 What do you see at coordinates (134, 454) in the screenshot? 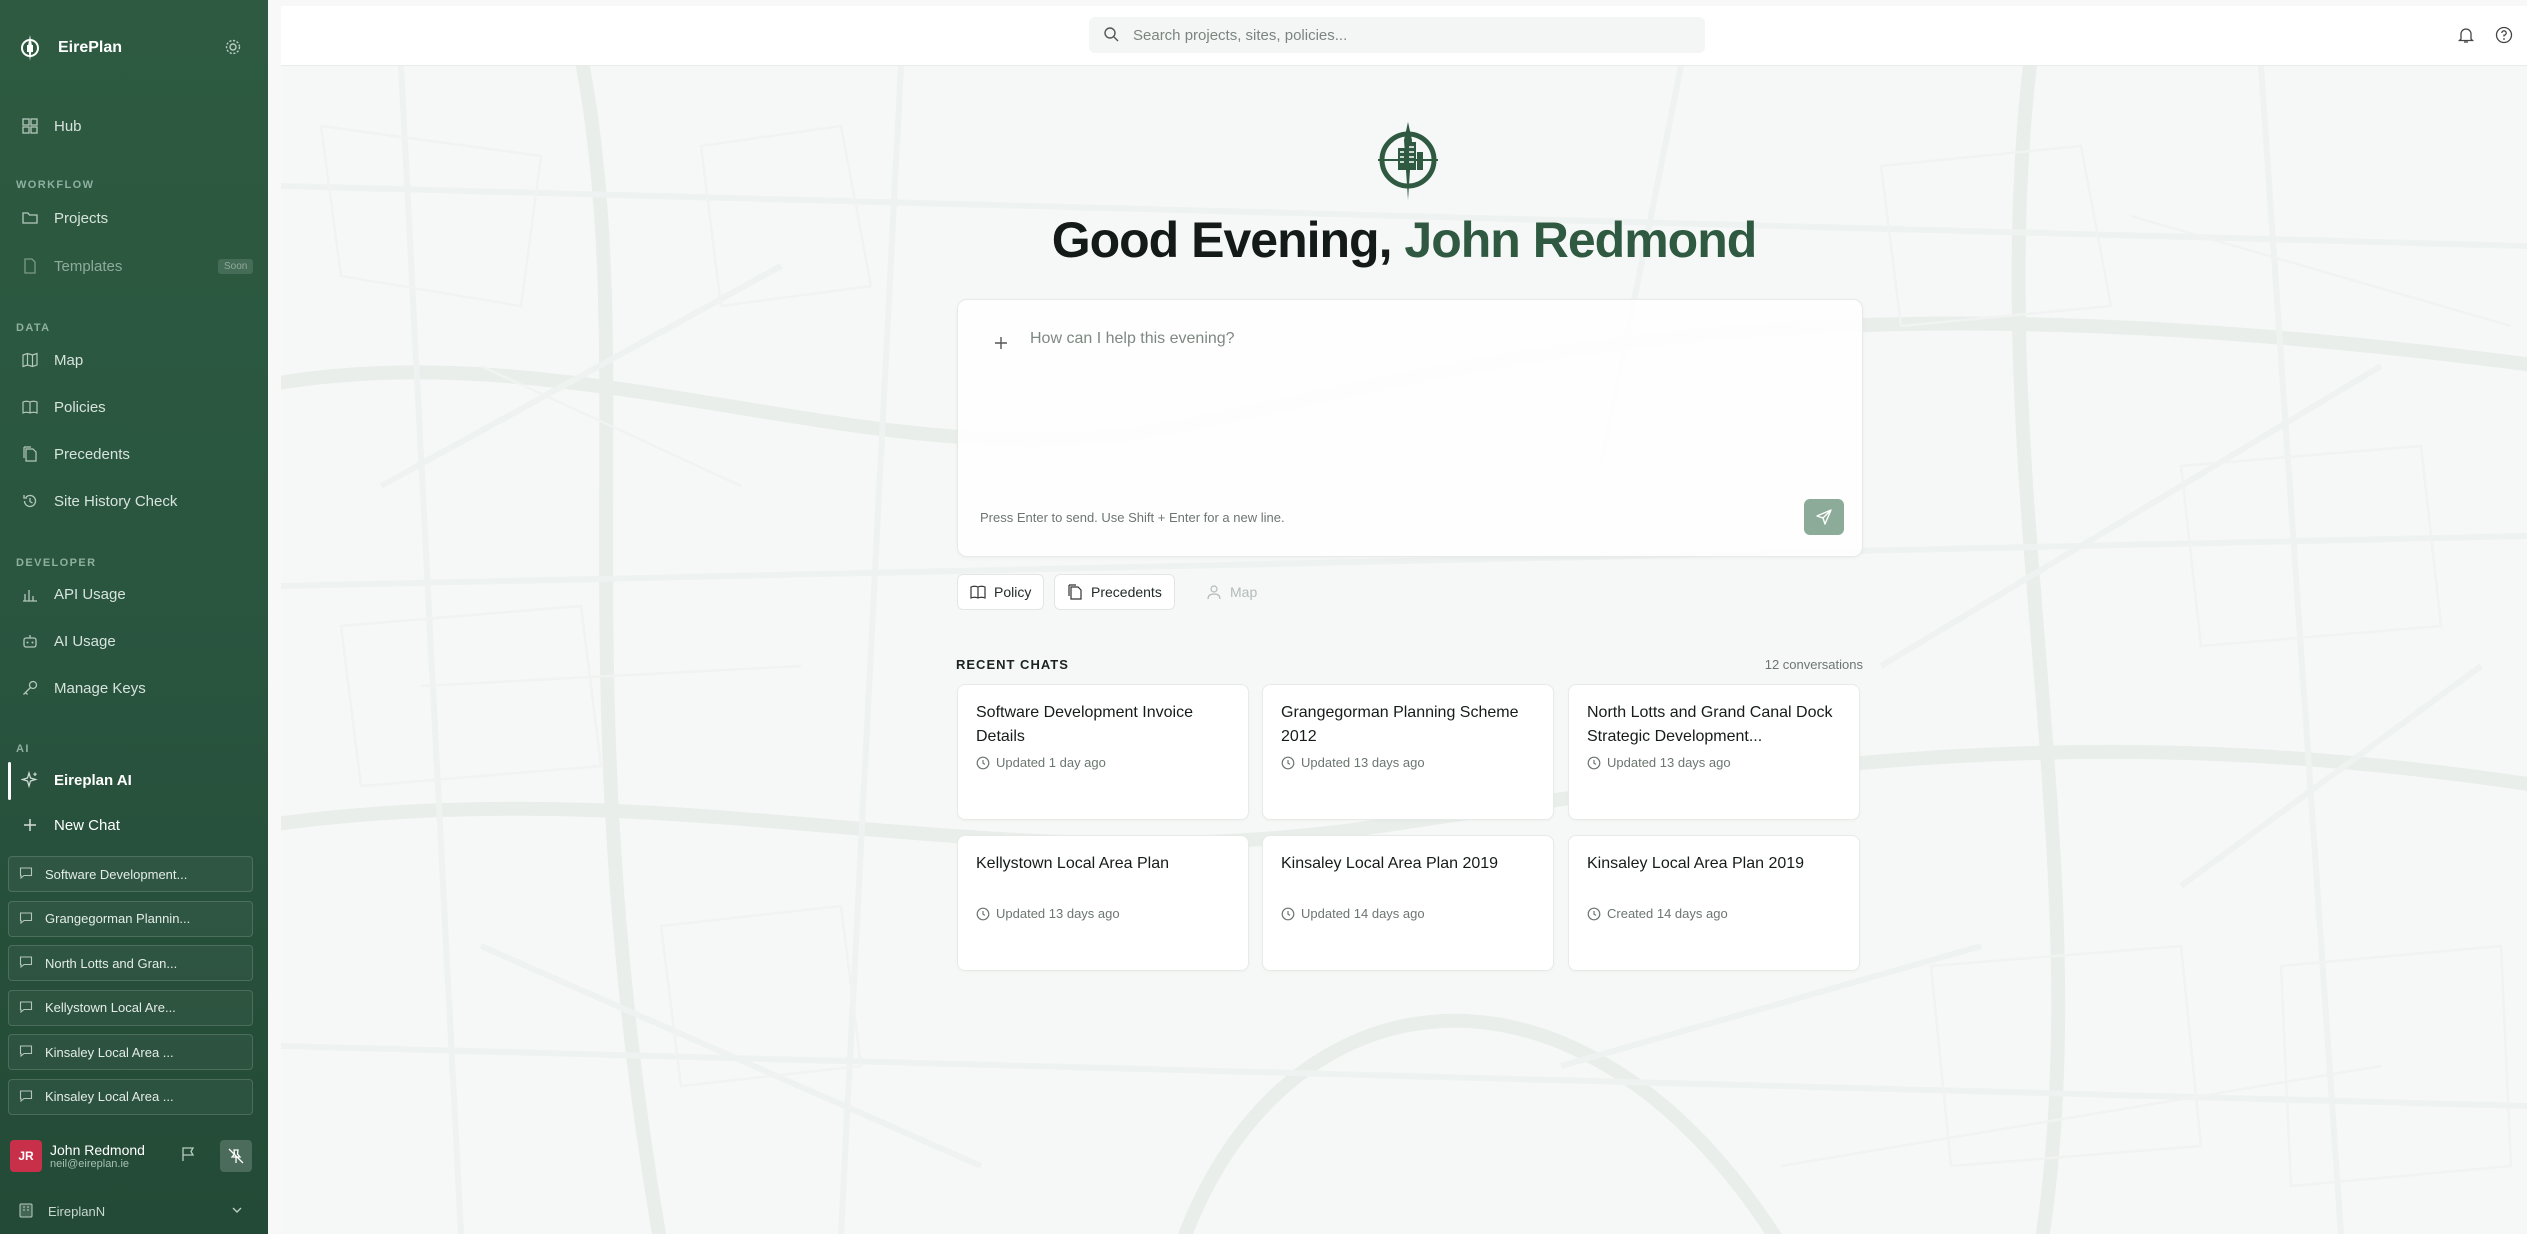
I see `sidebar-item-precedents: Precedents` at bounding box center [134, 454].